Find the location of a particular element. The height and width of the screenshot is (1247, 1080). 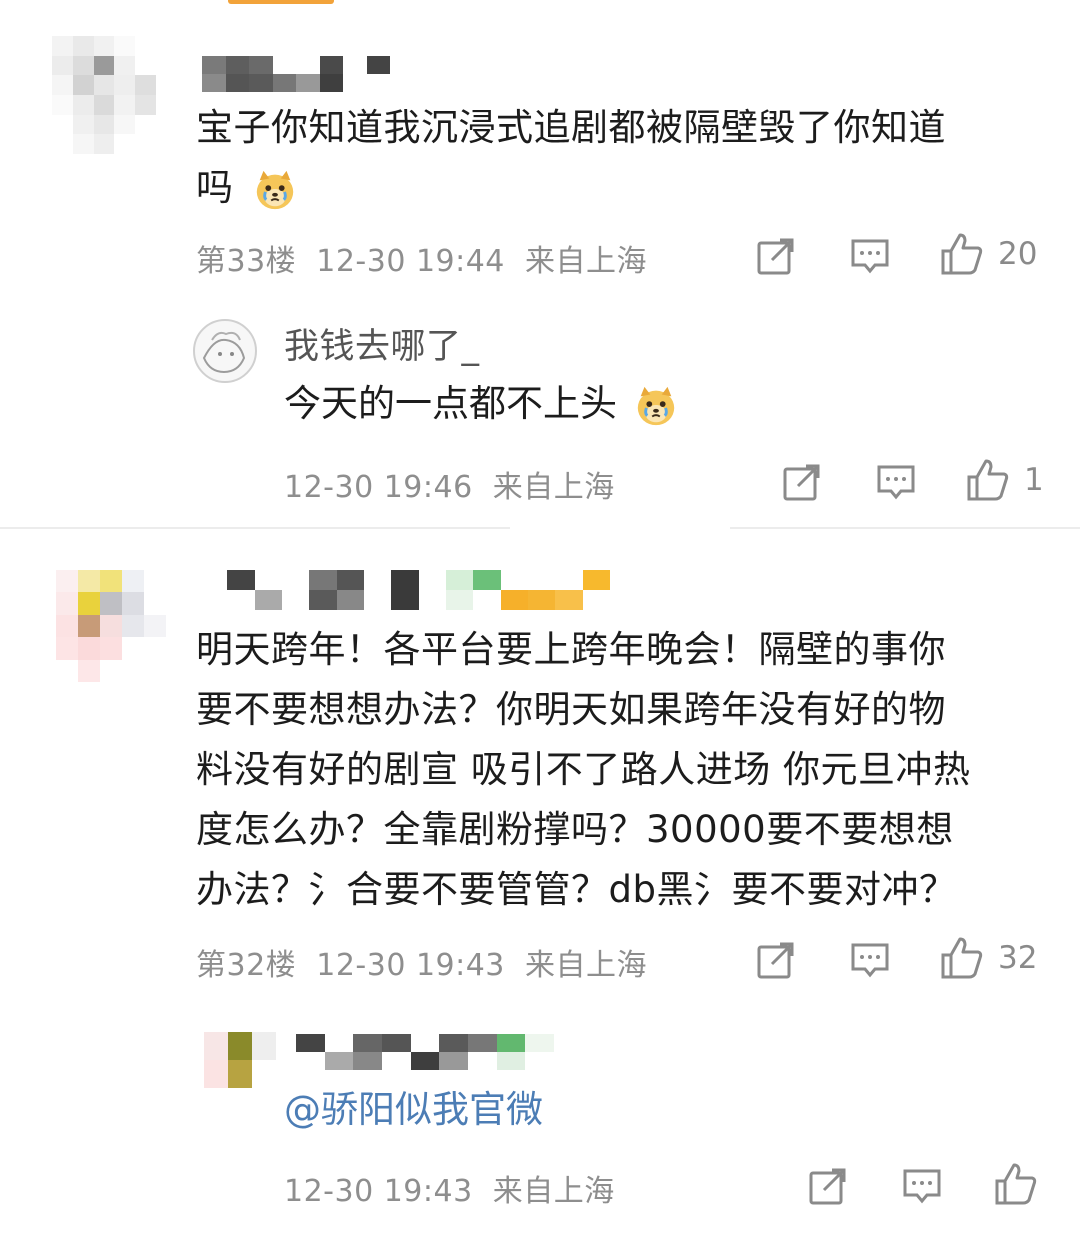

like-button: 20 is located at coordinates (988, 254).